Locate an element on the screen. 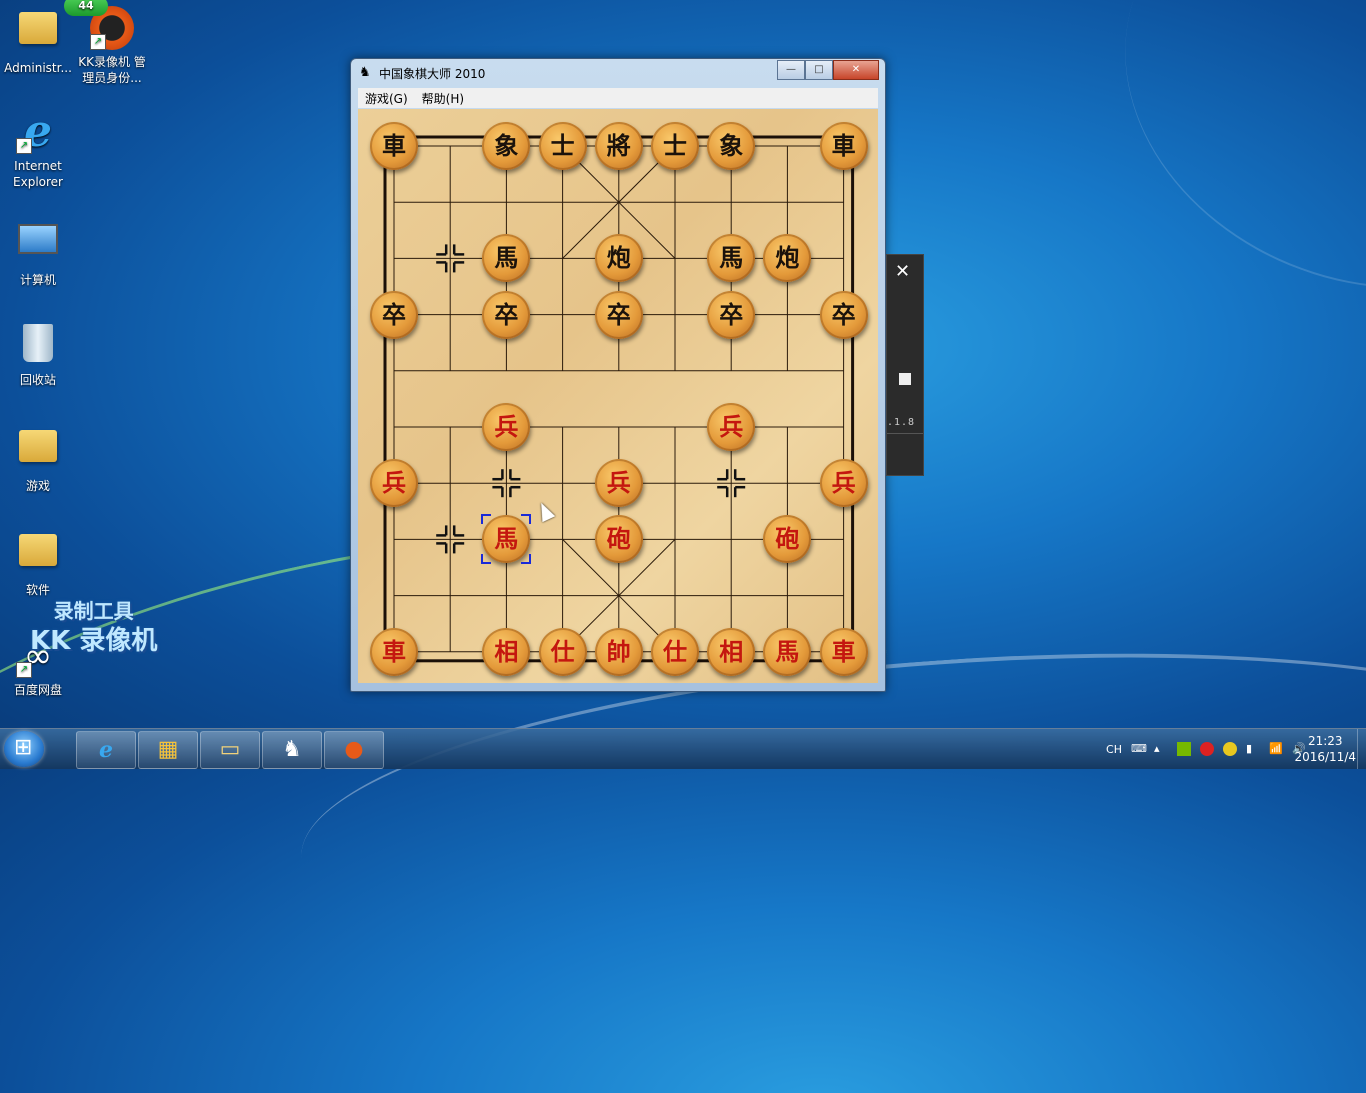 Image resolution: width=1366 pixels, height=1093 pixels. red-piece: 帥 is located at coordinates (618, 651).